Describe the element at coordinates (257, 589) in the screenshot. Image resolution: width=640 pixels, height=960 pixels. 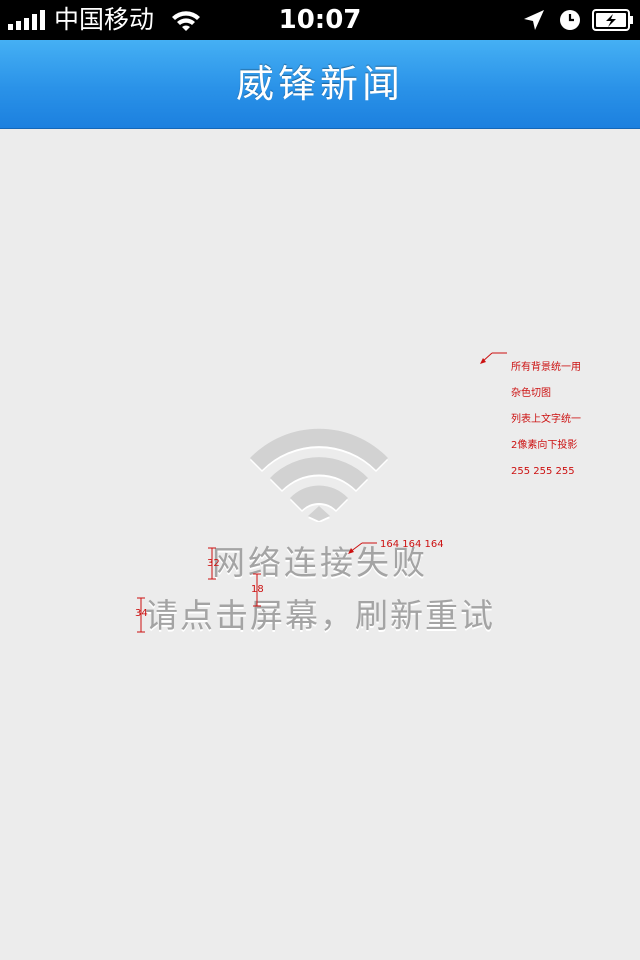
I see `dimension-label: 18` at that location.